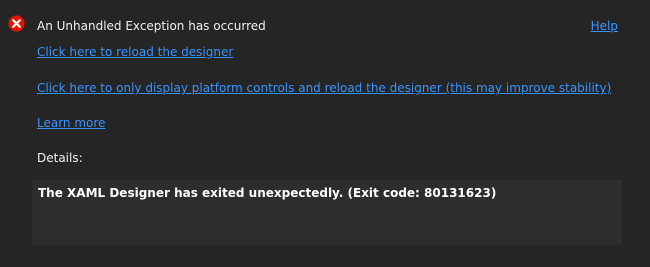 This screenshot has width=650, height=267. What do you see at coordinates (151, 26) in the screenshot?
I see `exception-title: An Unhandled Exception has occurred` at bounding box center [151, 26].